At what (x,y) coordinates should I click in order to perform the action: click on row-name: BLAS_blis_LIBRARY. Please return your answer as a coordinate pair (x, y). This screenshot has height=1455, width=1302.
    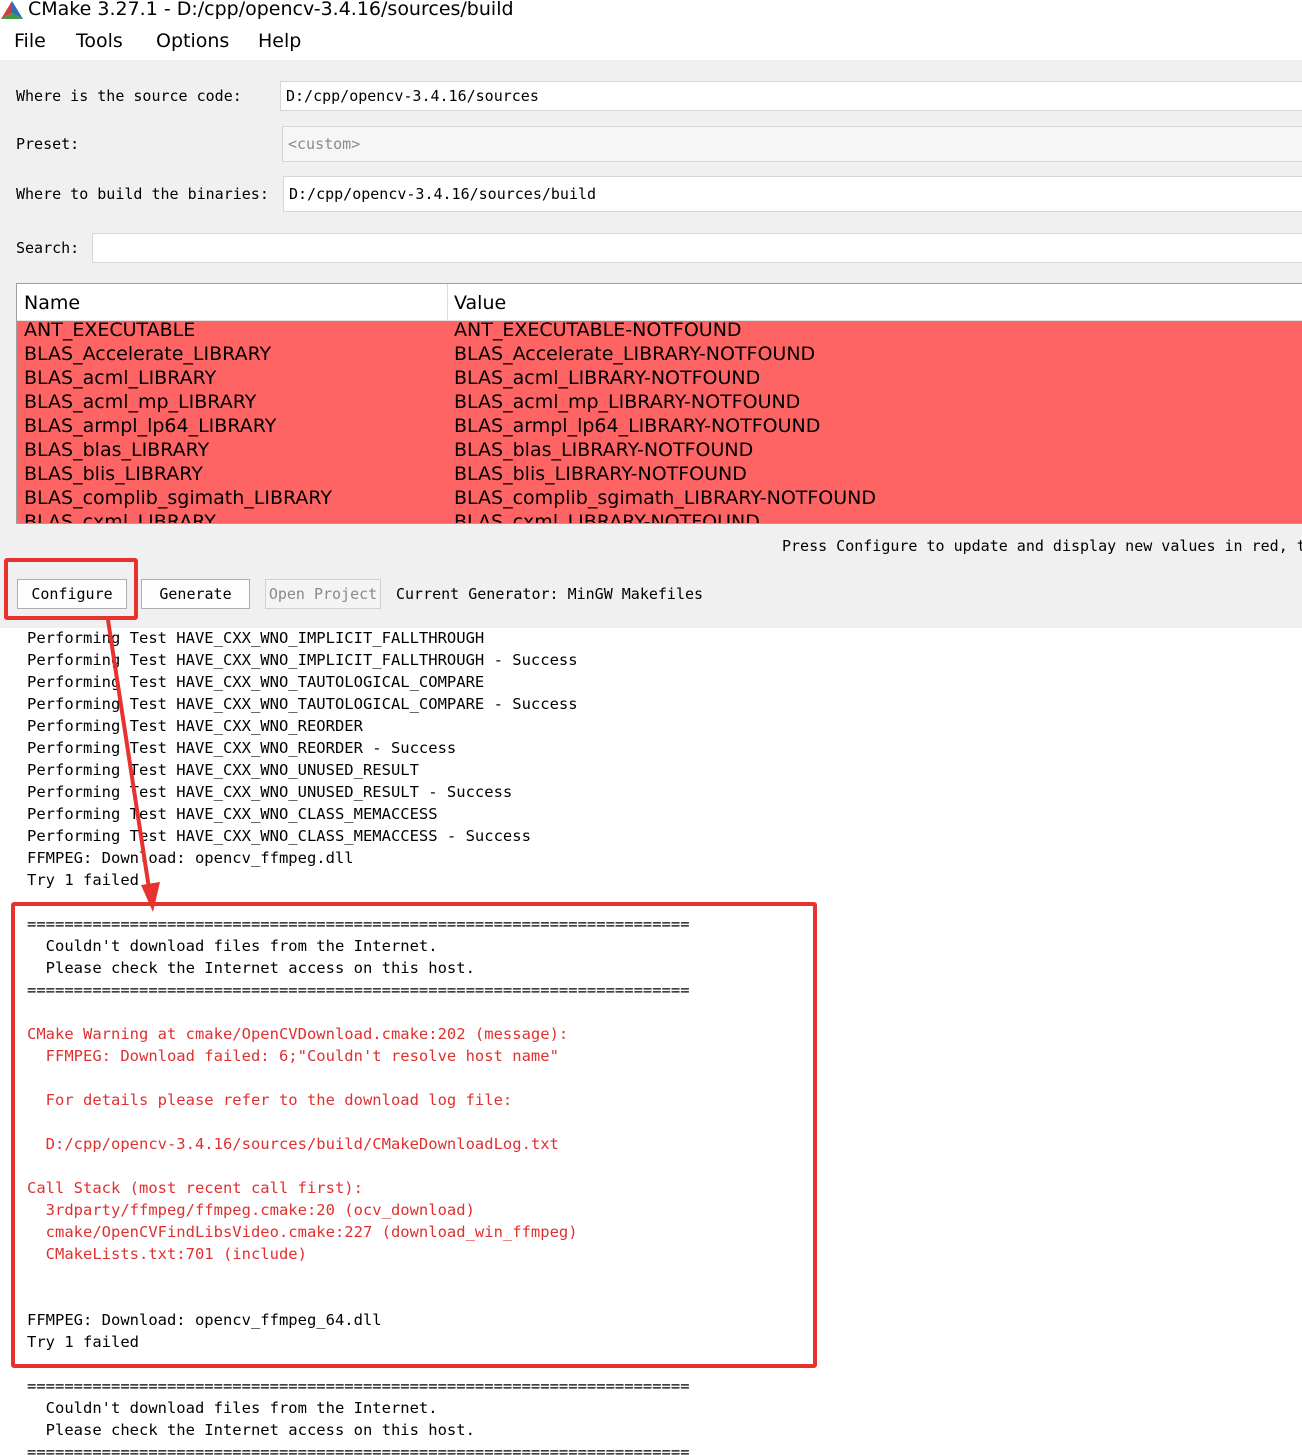
    Looking at the image, I should click on (113, 474).